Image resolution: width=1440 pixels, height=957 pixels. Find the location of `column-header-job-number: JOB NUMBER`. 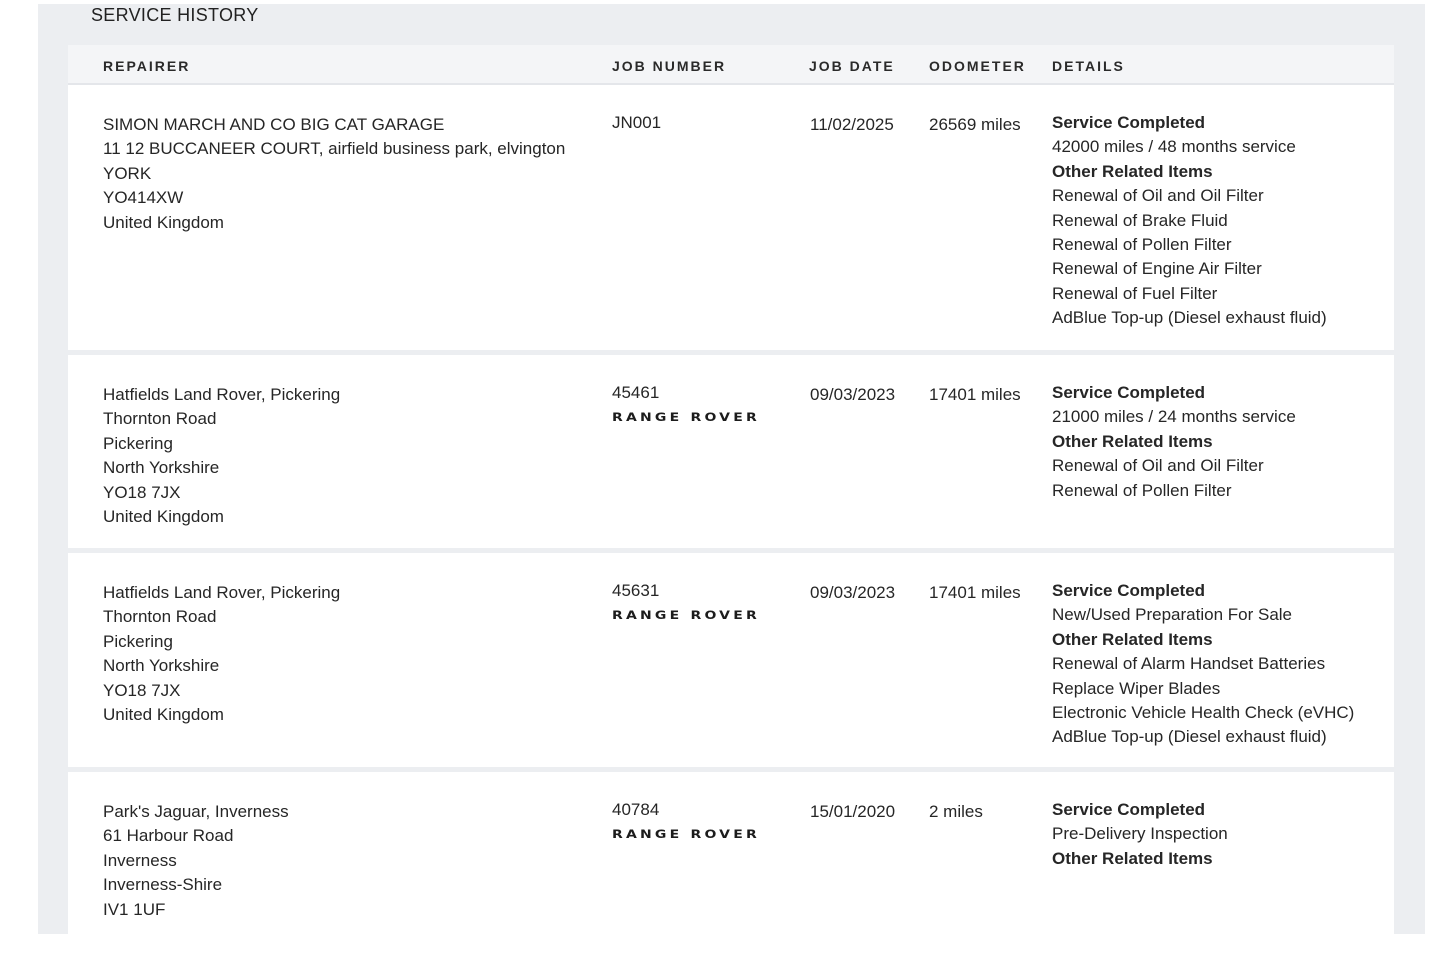

column-header-job-number: JOB NUMBER is located at coordinates (669, 66).